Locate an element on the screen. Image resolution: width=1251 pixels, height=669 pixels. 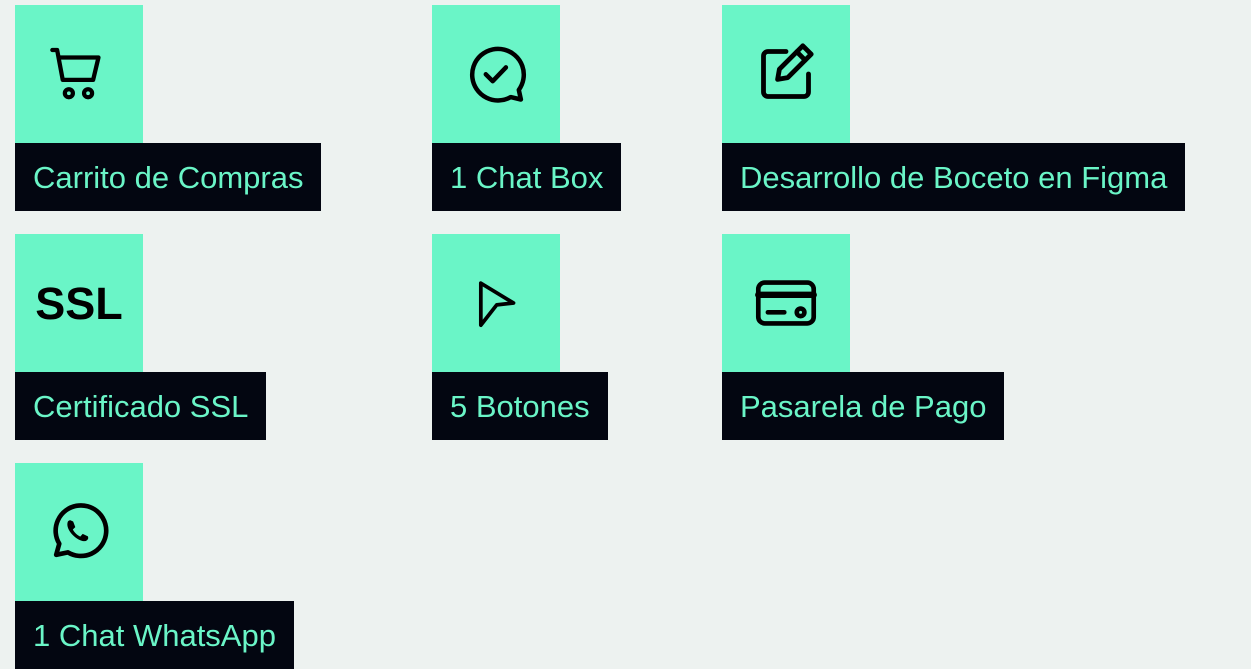
feature-label-text: Pasarela de Pago is located at coordinates (863, 406).